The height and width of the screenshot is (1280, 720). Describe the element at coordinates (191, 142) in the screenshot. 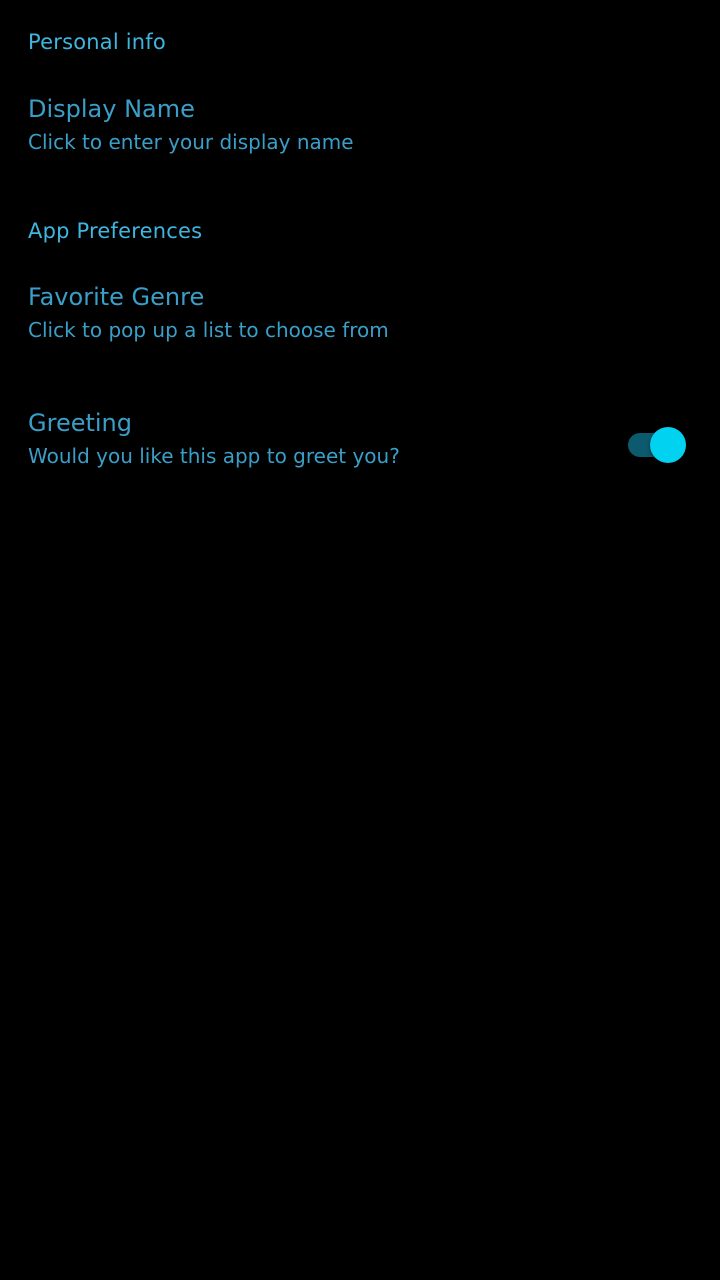

I see `pref-display-name-summary: Click to enter your display name` at that location.